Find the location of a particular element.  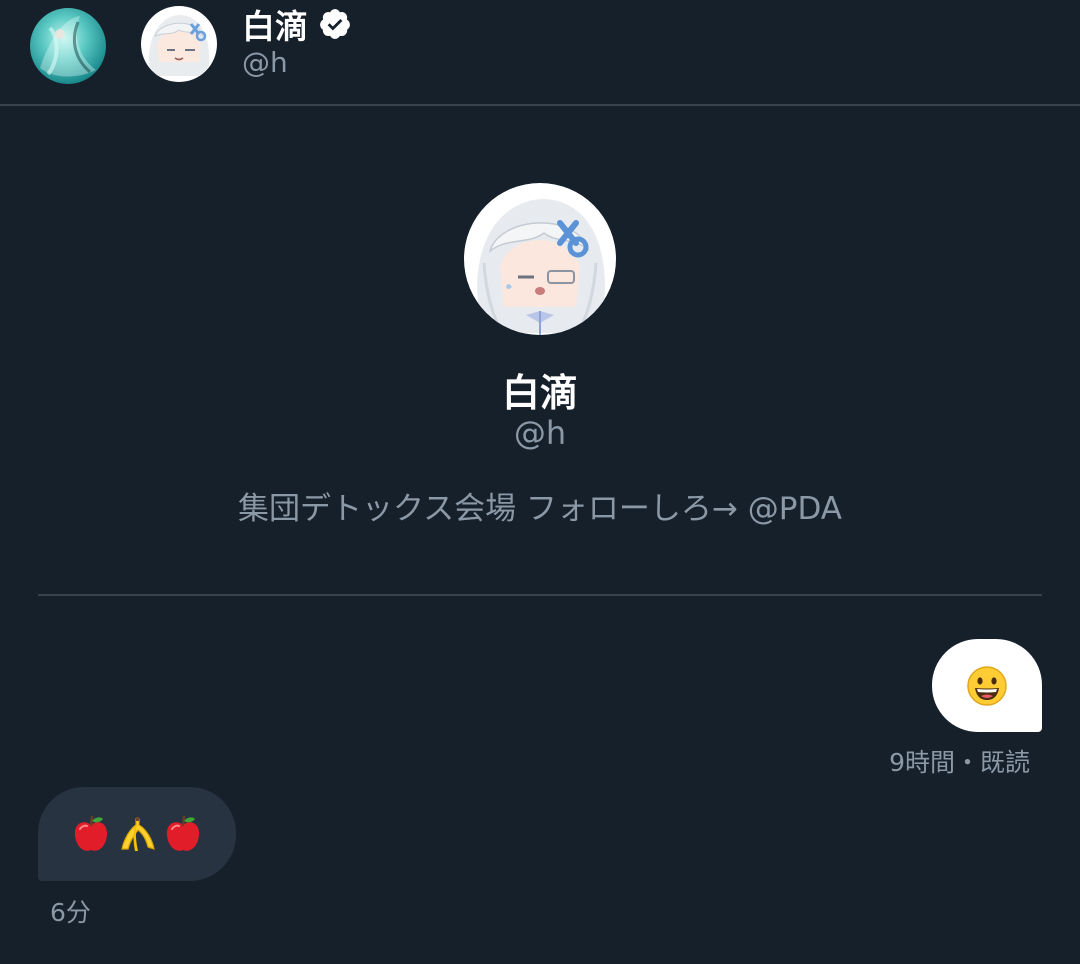

sent-message-bubble is located at coordinates (987, 685).